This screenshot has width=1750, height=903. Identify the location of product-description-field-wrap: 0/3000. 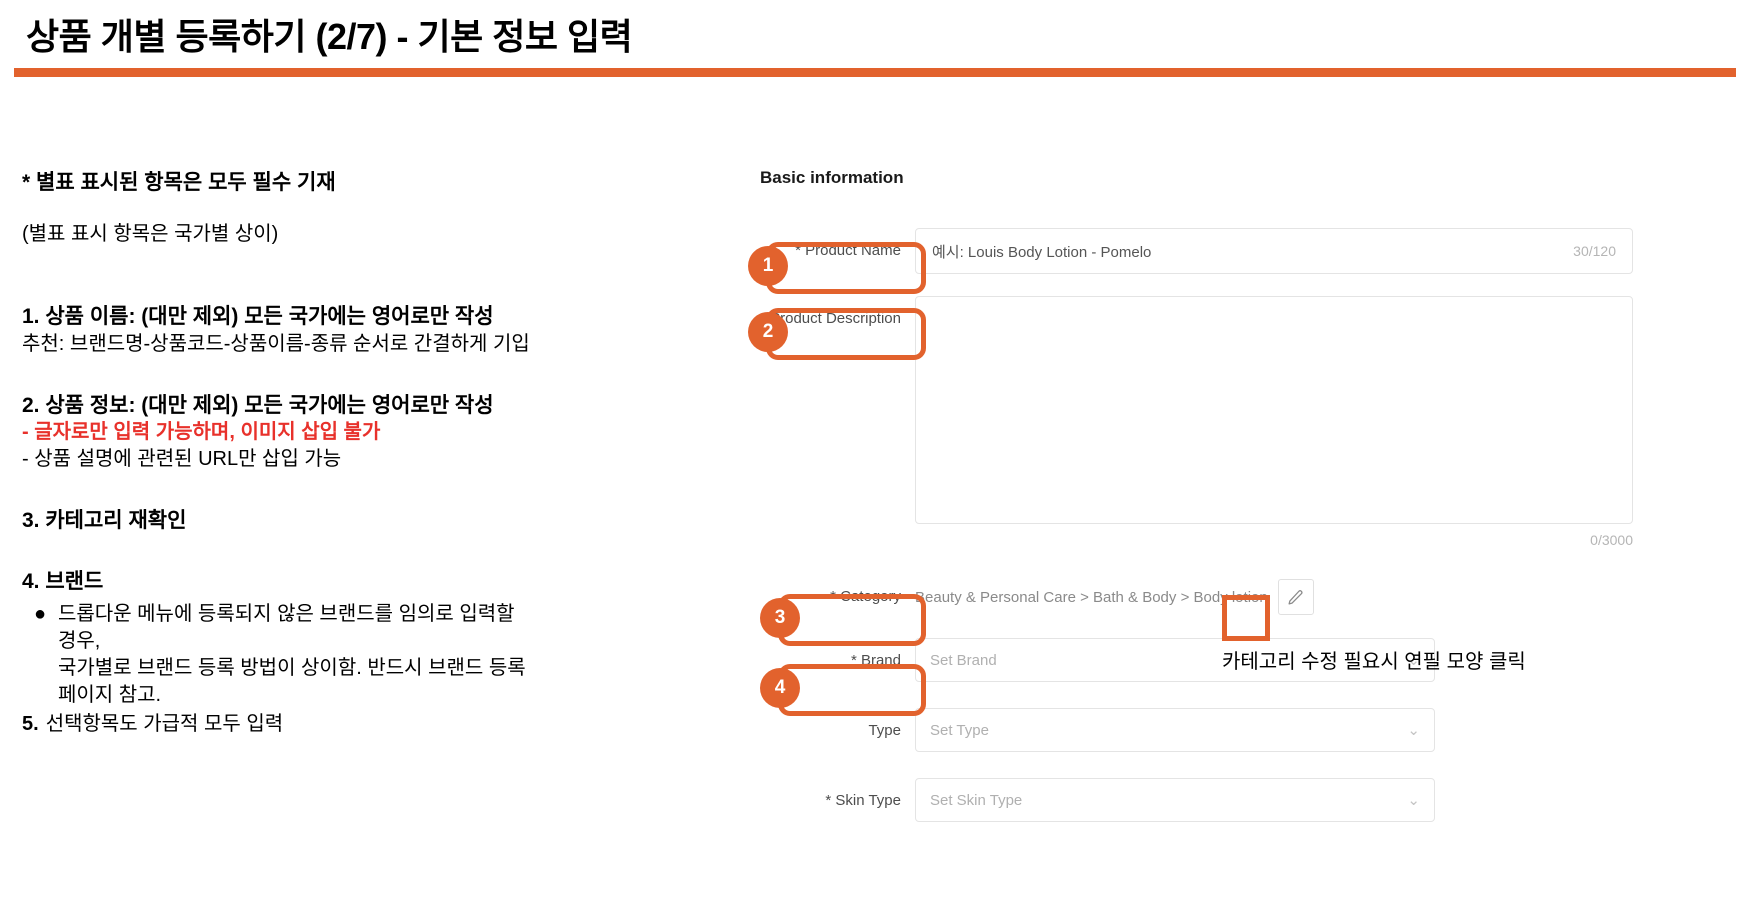
(1282, 422).